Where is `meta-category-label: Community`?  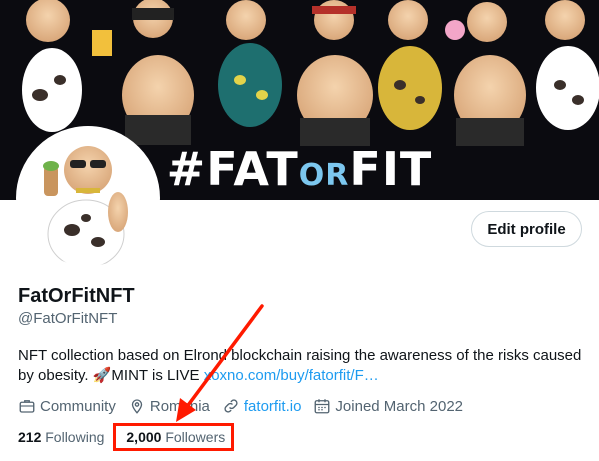
meta-category-label: Community is located at coordinates (78, 406).